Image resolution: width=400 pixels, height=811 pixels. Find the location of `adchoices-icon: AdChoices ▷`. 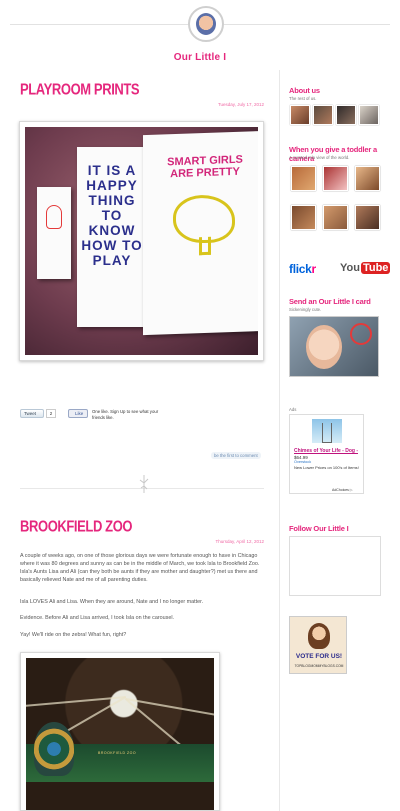

adchoices-icon: AdChoices ▷ is located at coordinates (342, 490).